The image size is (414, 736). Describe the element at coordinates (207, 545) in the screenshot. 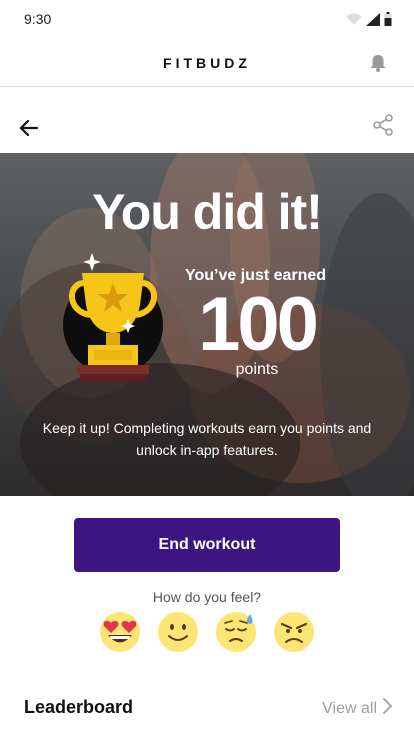

I see `end-workout-button: End workout` at that location.